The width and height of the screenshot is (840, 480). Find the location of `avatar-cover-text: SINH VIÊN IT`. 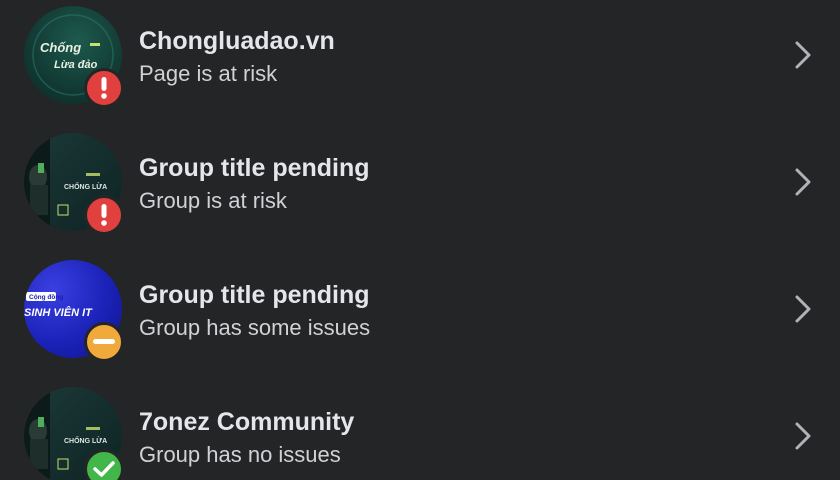

avatar-cover-text: SINH VIÊN IT is located at coordinates (58, 312).